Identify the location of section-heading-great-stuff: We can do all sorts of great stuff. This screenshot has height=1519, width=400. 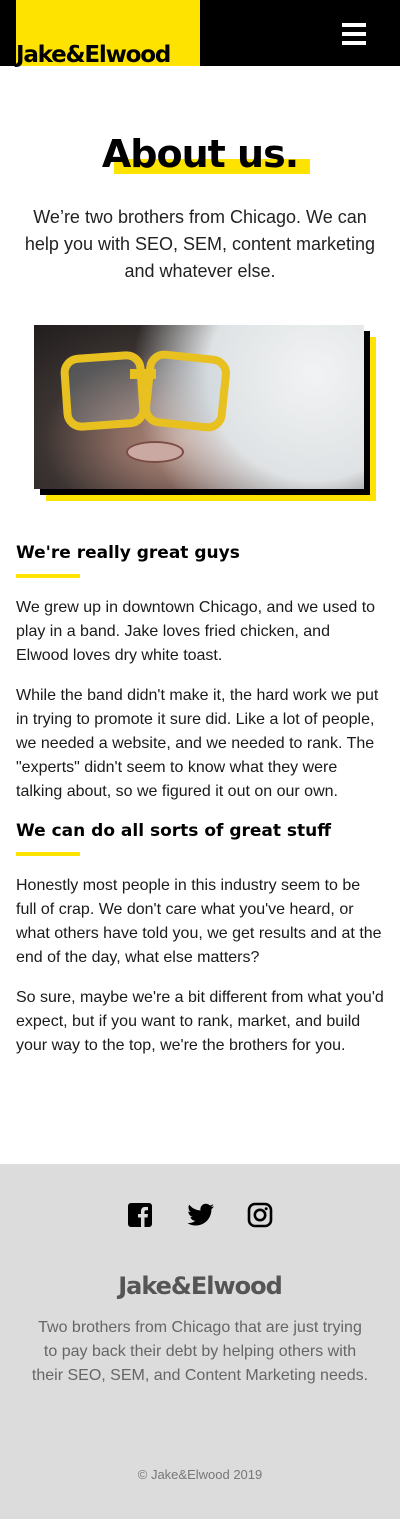
(174, 831).